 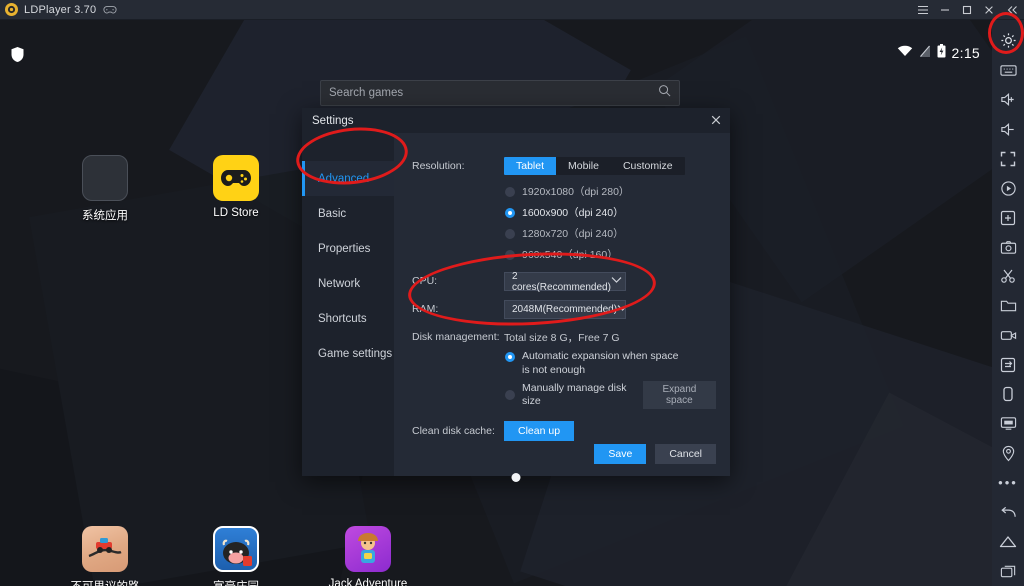 I want to click on search-icon, so click(x=664, y=93).